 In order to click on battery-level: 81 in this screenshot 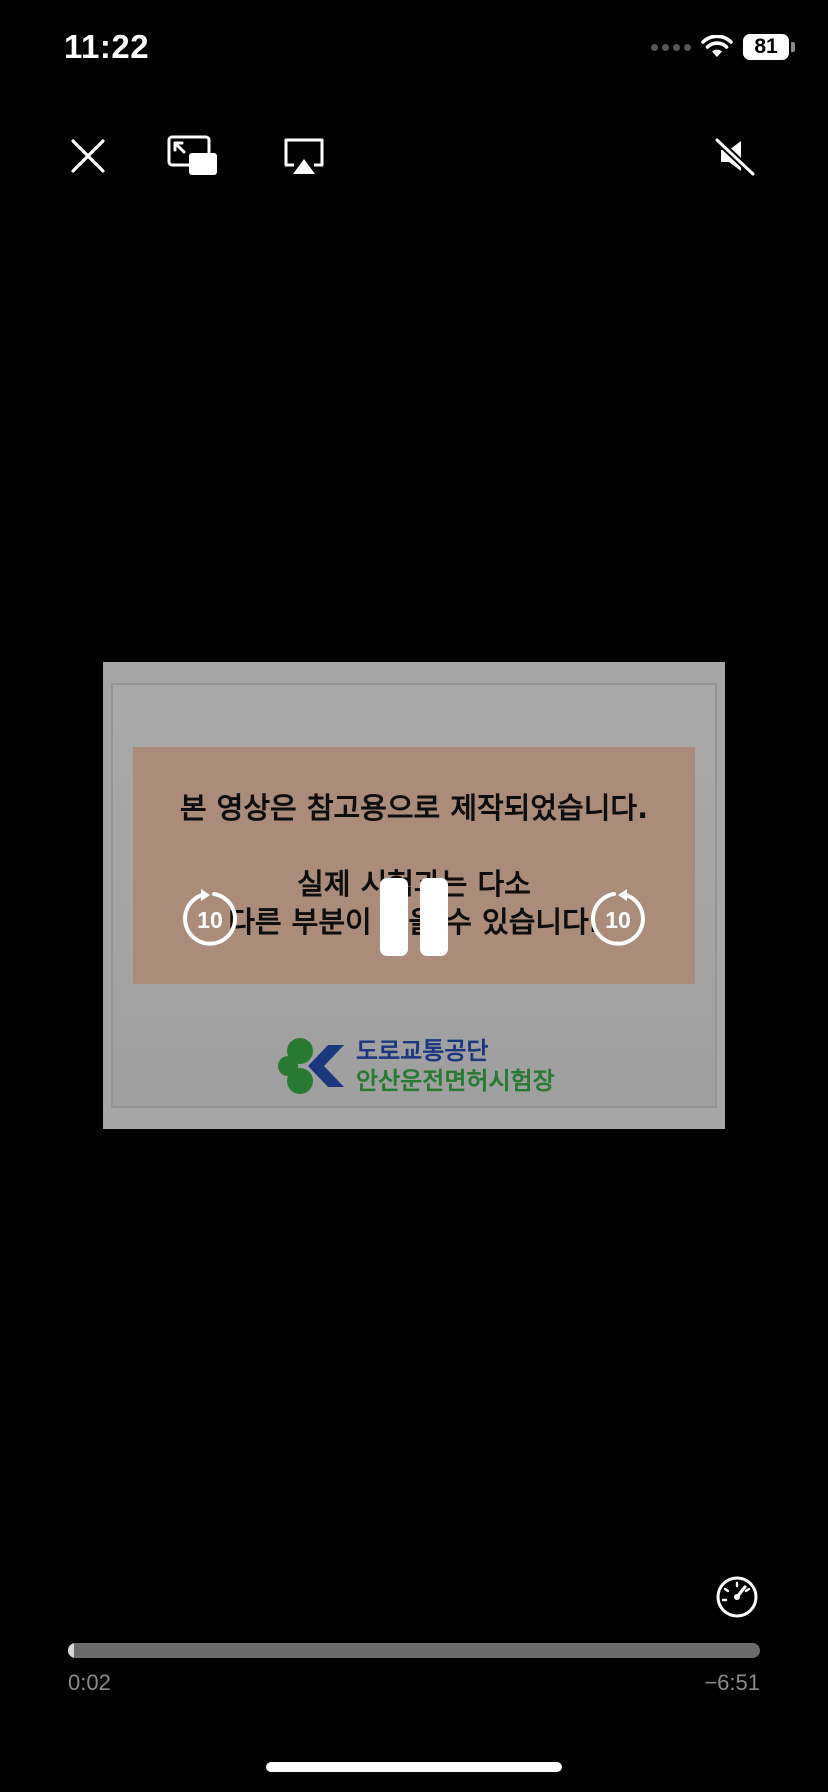, I will do `click(766, 47)`.